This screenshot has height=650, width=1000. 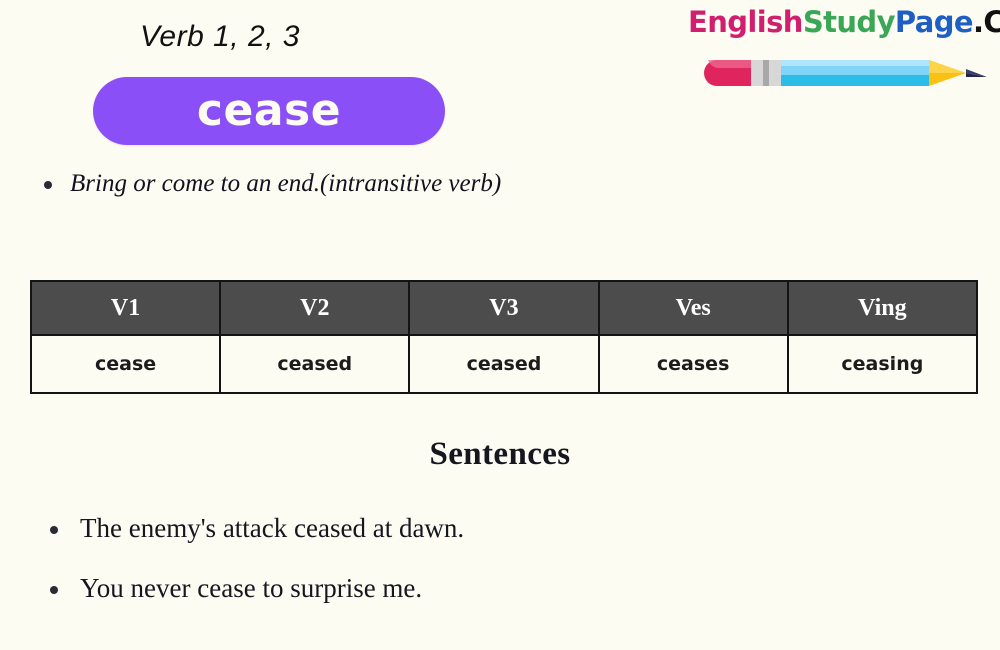 I want to click on site-logo-text: EnglishStudyPage.Com, so click(x=844, y=22).